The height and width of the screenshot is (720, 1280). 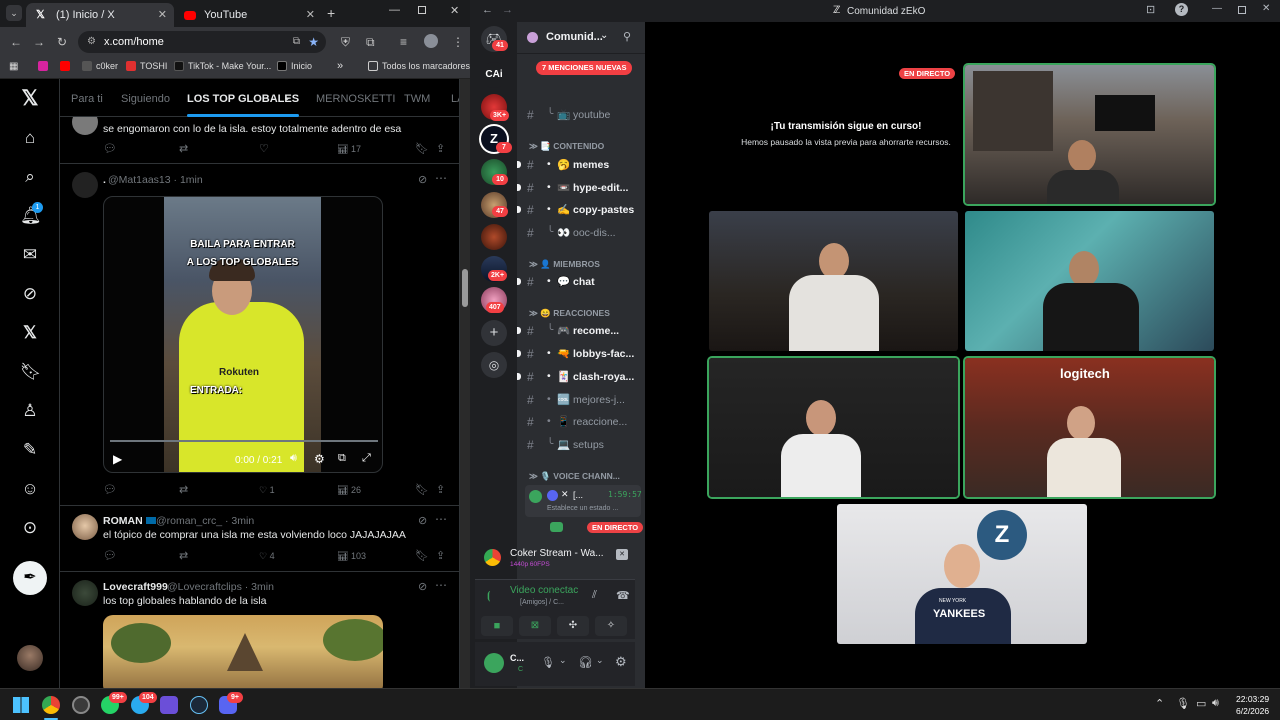 I want to click on tweet-handle: @Mat1aas13 · 1min, so click(x=155, y=180).